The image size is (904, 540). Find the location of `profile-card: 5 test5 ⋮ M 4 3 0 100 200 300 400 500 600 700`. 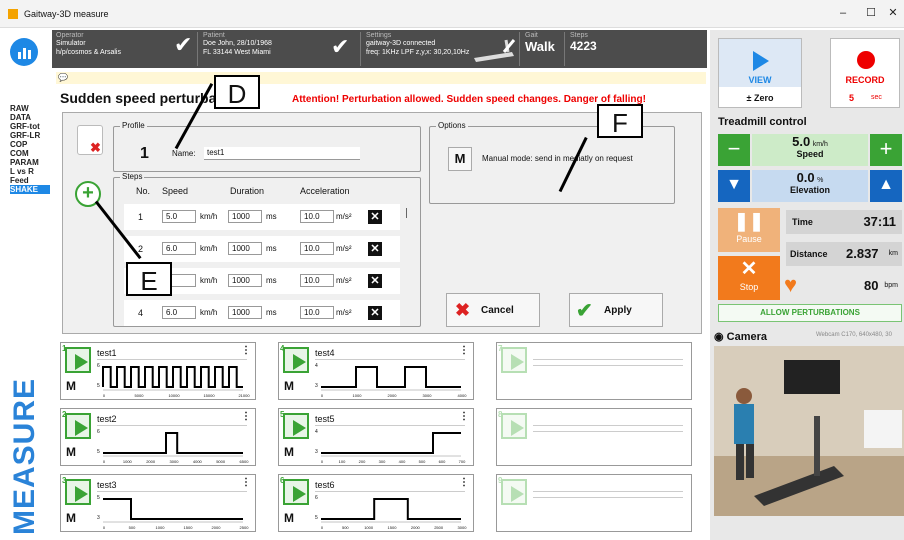

profile-card: 5 test5 ⋮ M 4 3 0 100 200 300 400 500 600 700 is located at coordinates (376, 437).